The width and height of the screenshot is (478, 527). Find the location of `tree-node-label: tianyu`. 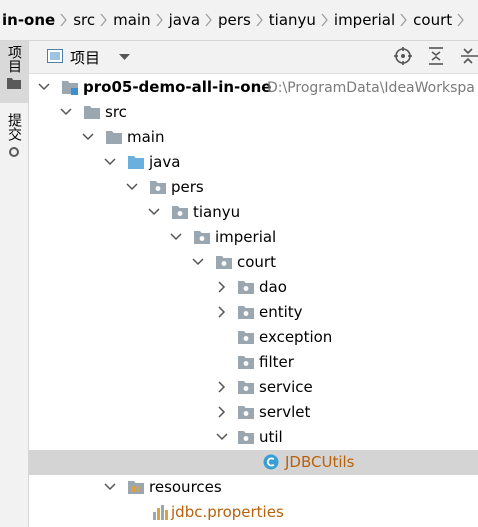

tree-node-label: tianyu is located at coordinates (217, 212).